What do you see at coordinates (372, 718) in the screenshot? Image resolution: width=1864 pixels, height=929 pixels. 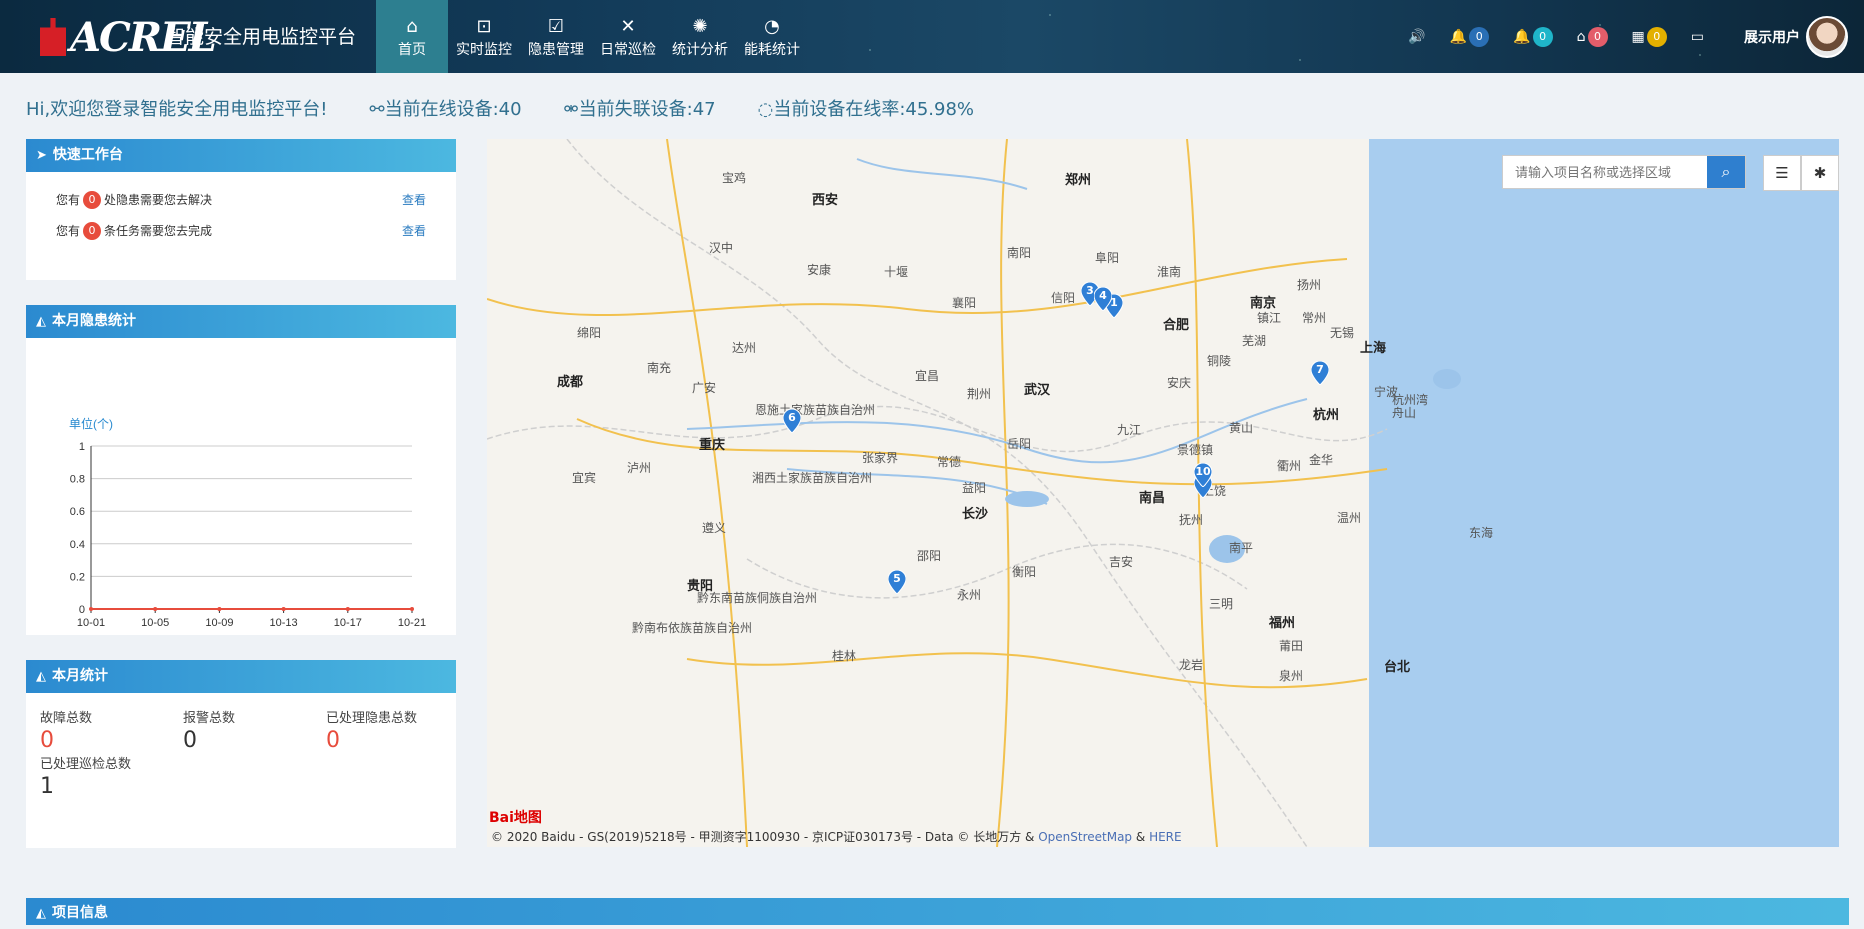 I see `stat-label: 已处理隐患总数` at bounding box center [372, 718].